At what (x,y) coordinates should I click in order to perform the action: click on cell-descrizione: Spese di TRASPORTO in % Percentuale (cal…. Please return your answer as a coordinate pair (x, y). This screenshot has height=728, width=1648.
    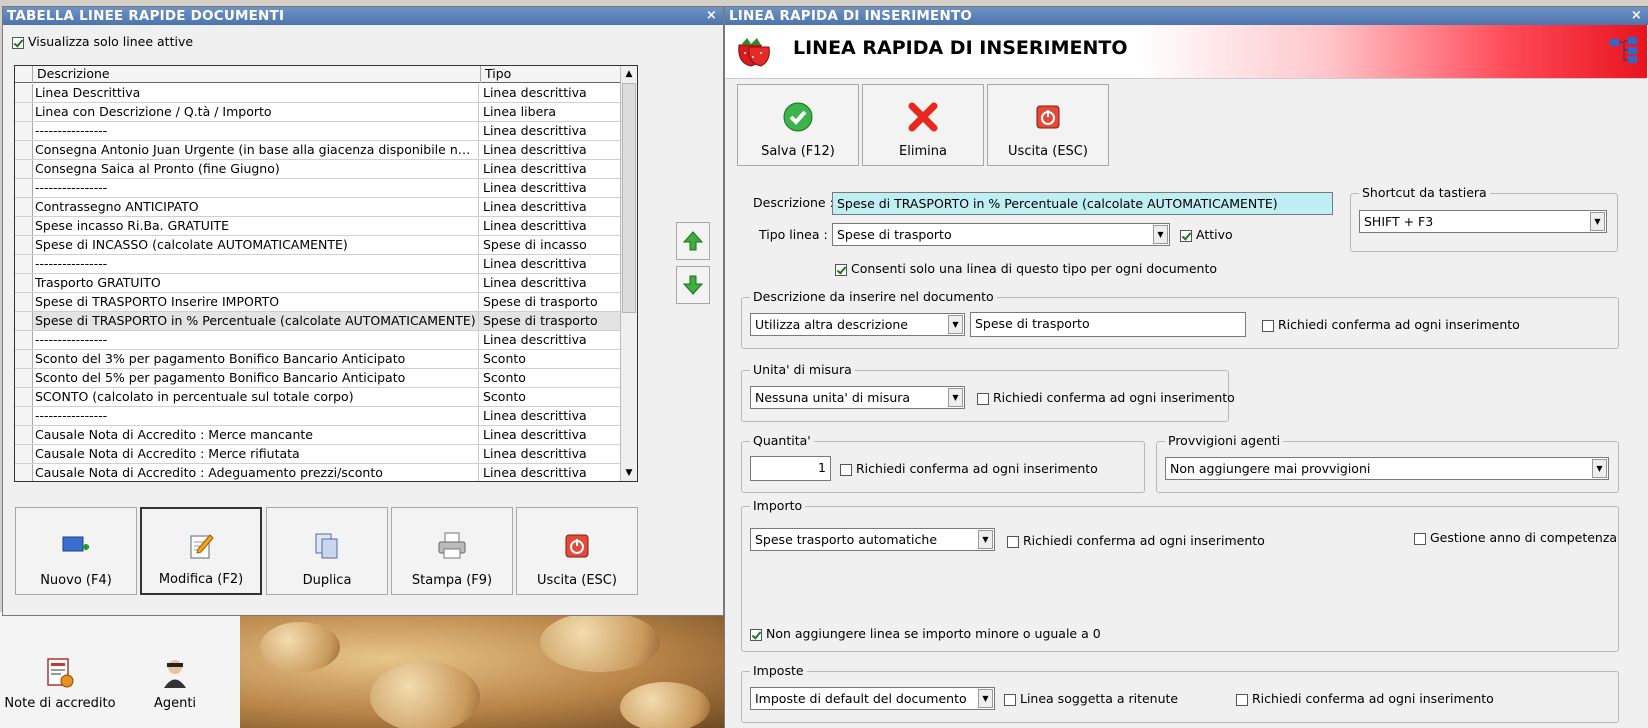
    Looking at the image, I should click on (257, 321).